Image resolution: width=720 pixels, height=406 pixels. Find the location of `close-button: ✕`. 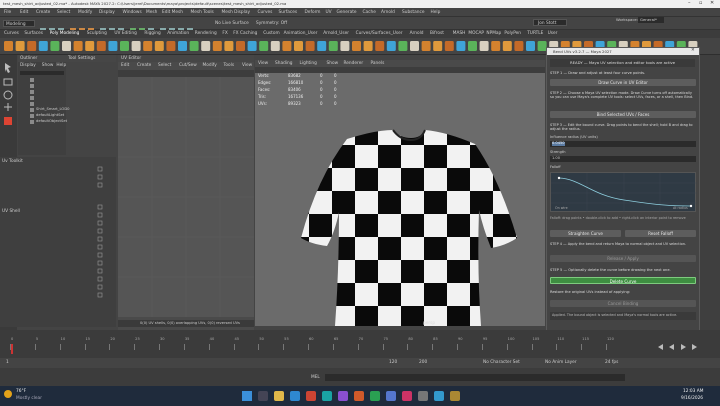

close-button: ✕ is located at coordinates (712, 3).